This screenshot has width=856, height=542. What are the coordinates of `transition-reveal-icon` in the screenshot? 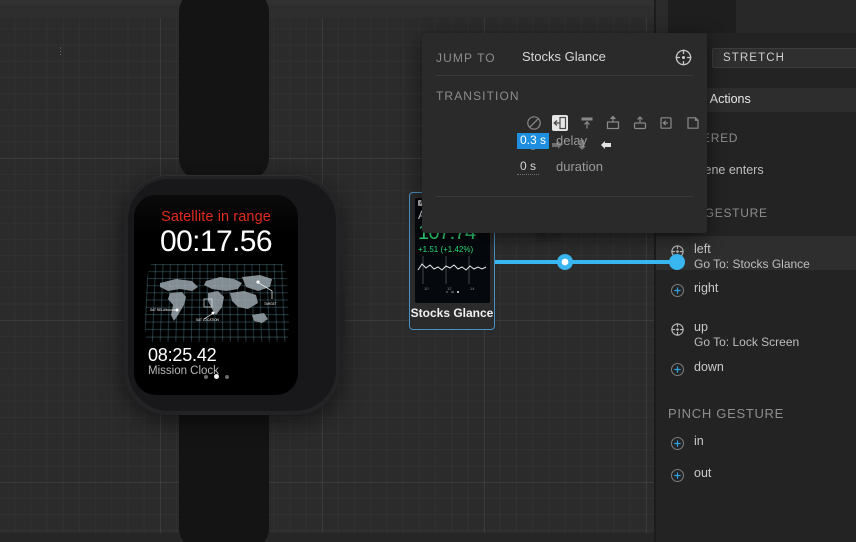 It's located at (613, 123).